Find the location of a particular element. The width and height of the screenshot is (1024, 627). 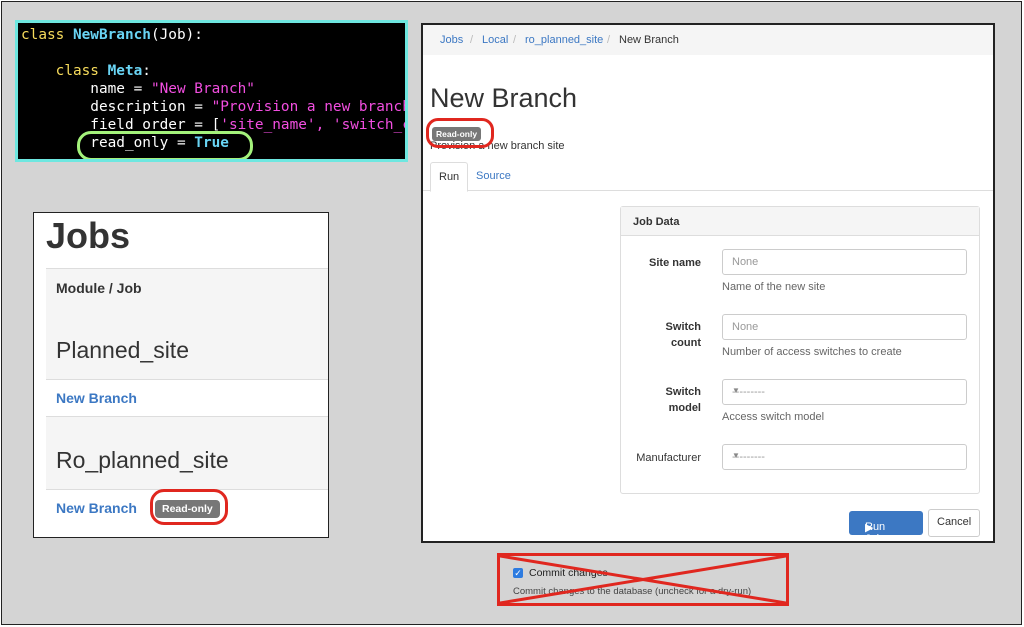

module-name: Ro_planned_site is located at coordinates (142, 460).